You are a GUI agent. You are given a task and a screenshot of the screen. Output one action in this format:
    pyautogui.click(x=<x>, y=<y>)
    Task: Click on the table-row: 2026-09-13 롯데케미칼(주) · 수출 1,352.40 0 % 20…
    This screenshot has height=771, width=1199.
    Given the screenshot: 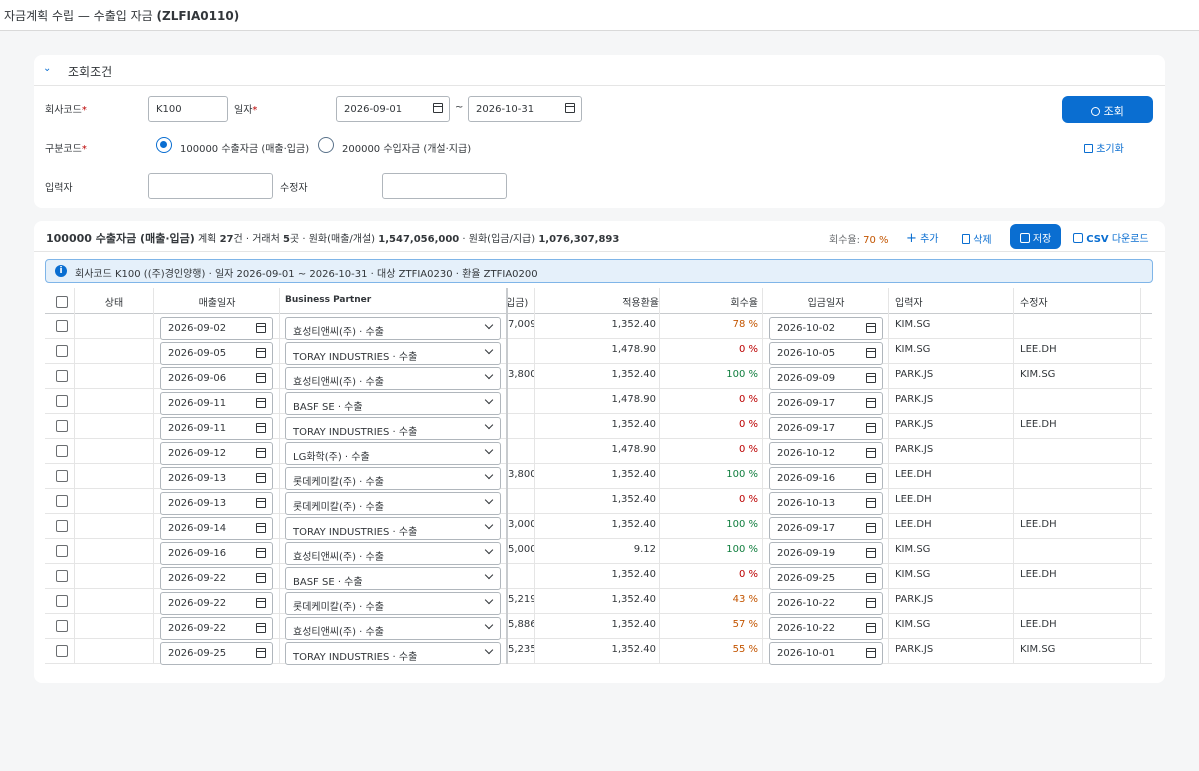 What is the action you would take?
    pyautogui.click(x=598, y=502)
    